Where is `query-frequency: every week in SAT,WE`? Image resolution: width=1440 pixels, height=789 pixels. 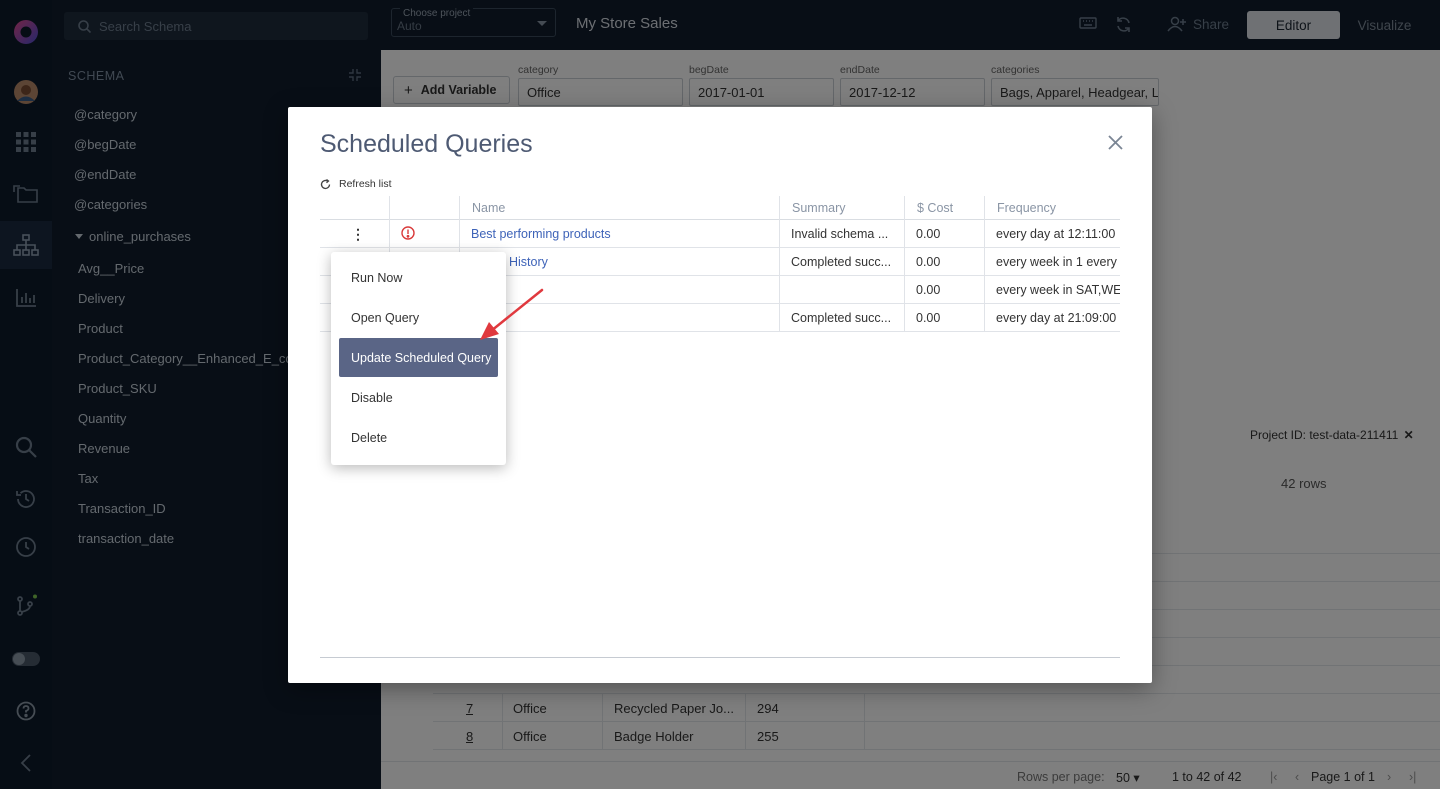
query-frequency: every week in SAT,WE is located at coordinates (1058, 290).